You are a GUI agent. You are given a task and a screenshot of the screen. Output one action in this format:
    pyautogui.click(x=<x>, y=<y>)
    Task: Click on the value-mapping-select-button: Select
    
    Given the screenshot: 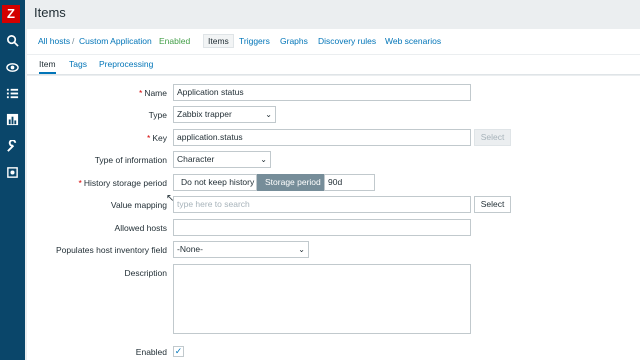 What is the action you would take?
    pyautogui.click(x=492, y=204)
    